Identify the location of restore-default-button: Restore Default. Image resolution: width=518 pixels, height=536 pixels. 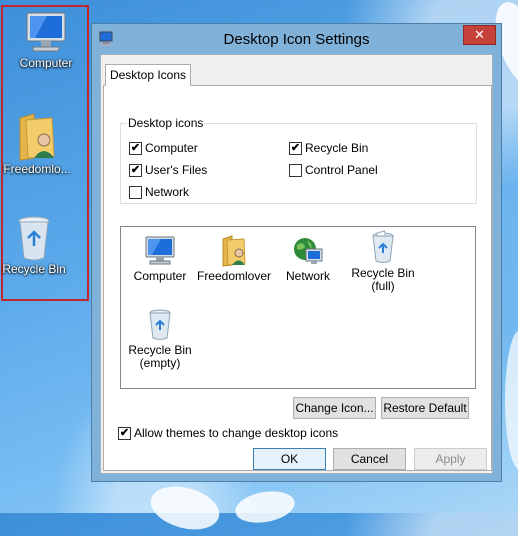
(425, 408).